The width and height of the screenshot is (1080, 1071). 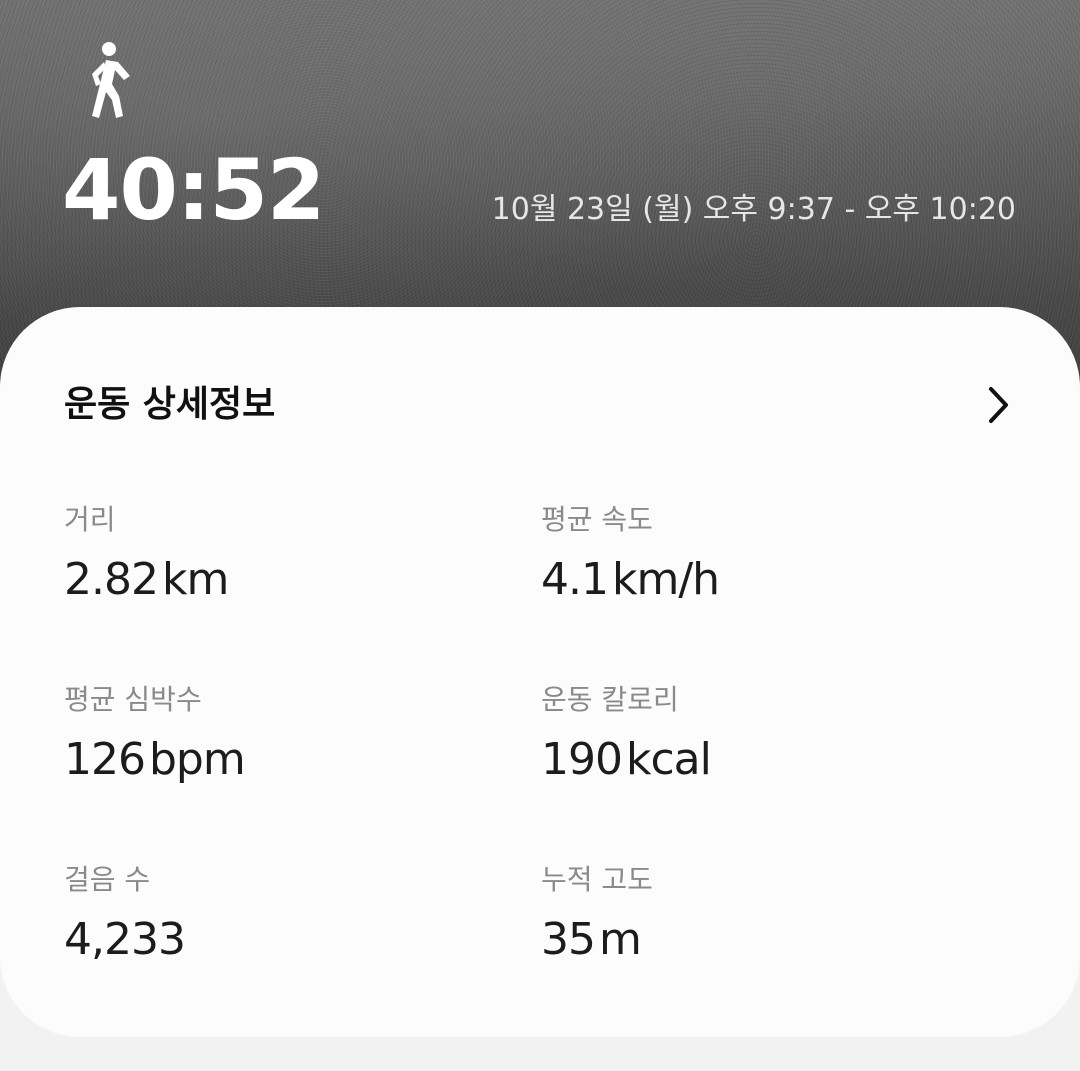 I want to click on chevron-right-icon, so click(x=999, y=405).